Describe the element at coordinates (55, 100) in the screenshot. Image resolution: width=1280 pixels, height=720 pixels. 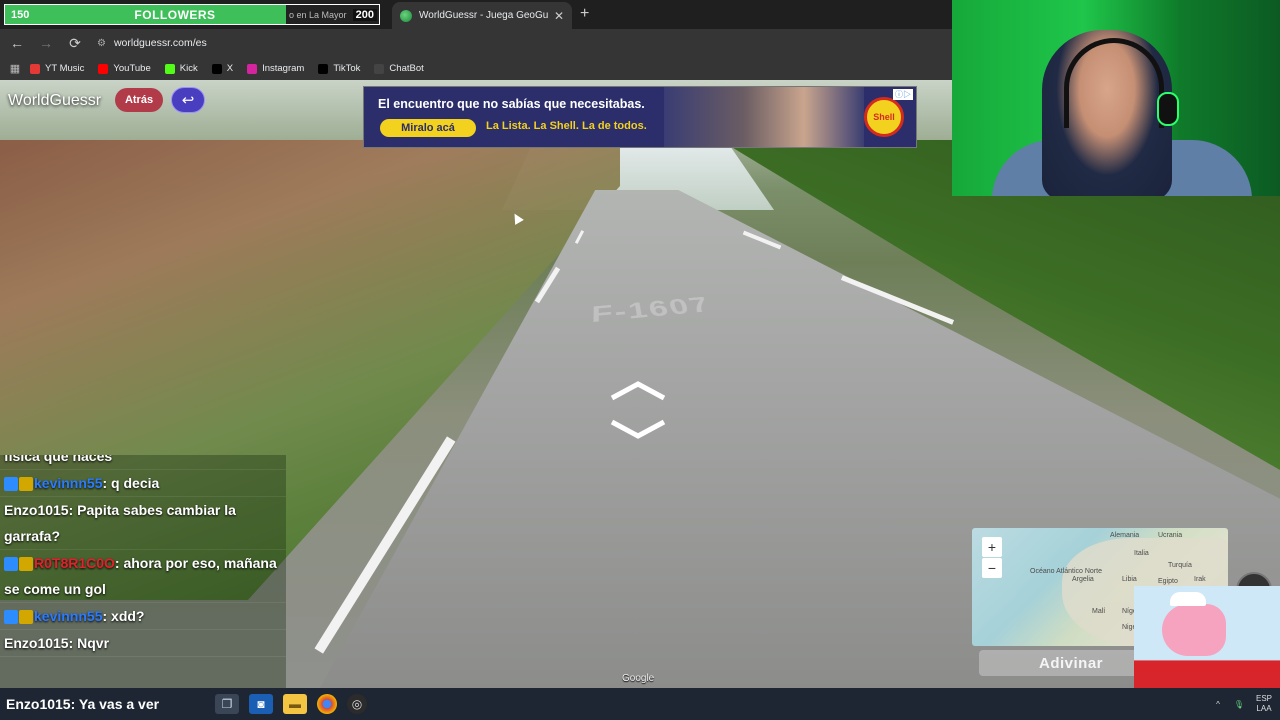
I see `worldguessr-logo: WorldGuessr` at that location.